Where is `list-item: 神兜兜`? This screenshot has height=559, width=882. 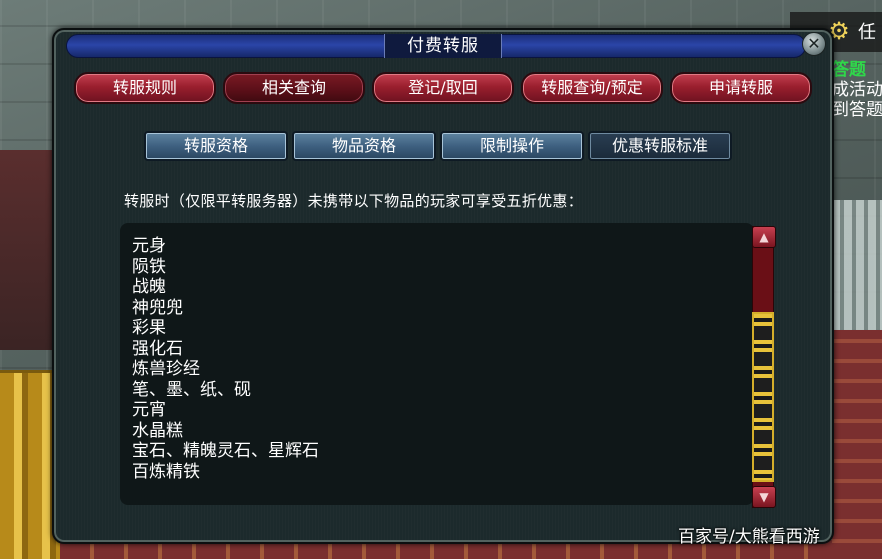 list-item: 神兜兜 is located at coordinates (157, 307).